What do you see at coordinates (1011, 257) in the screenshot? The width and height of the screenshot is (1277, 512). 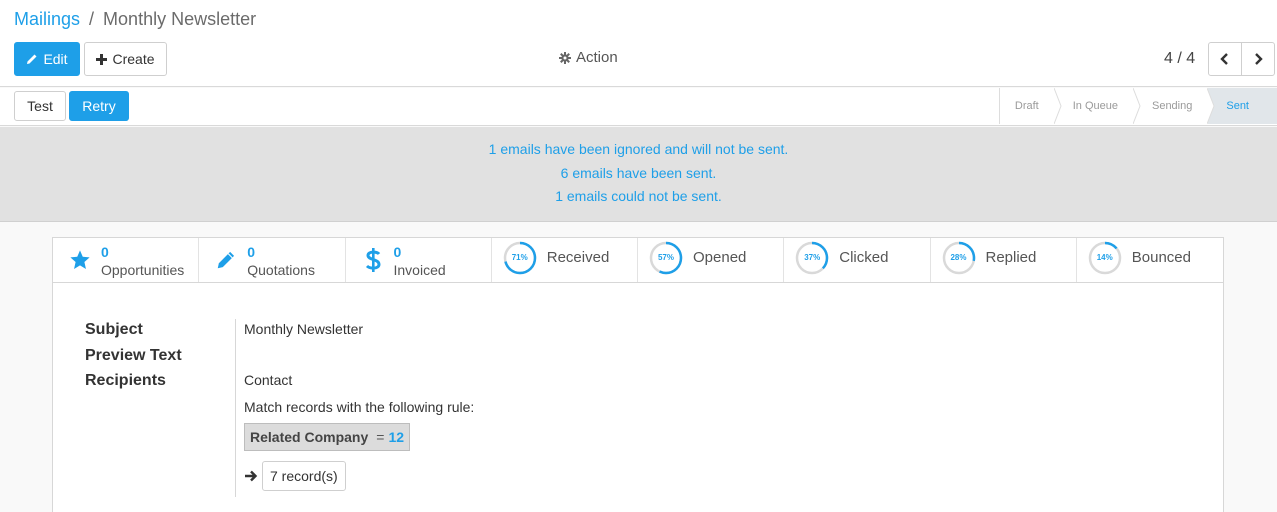 I see `replied-label: Replied` at bounding box center [1011, 257].